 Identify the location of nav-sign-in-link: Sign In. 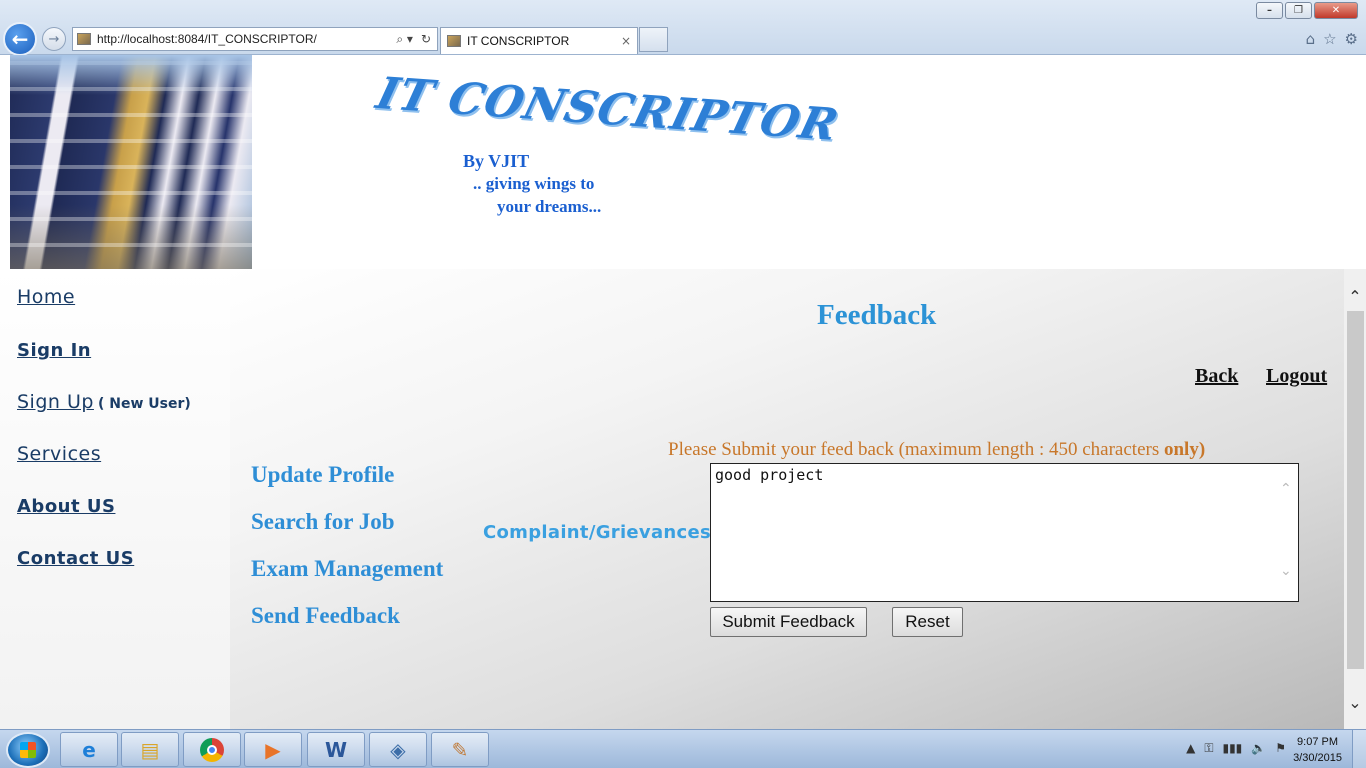
(54, 350).